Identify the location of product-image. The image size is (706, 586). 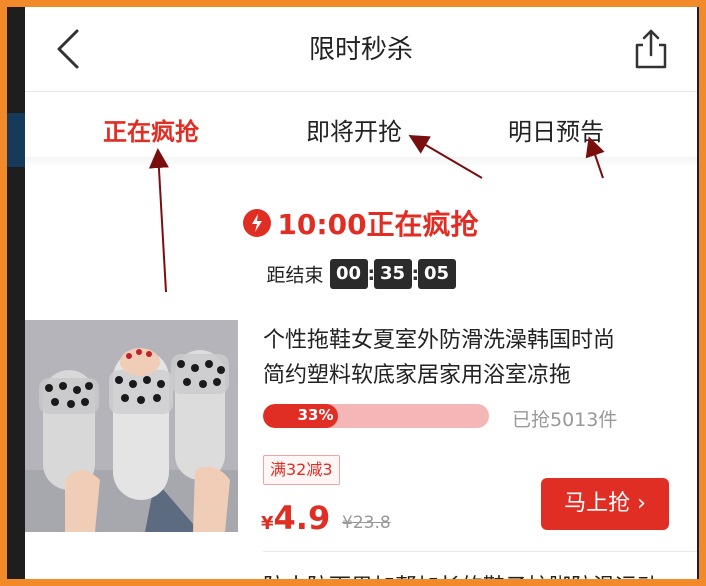
(131, 426).